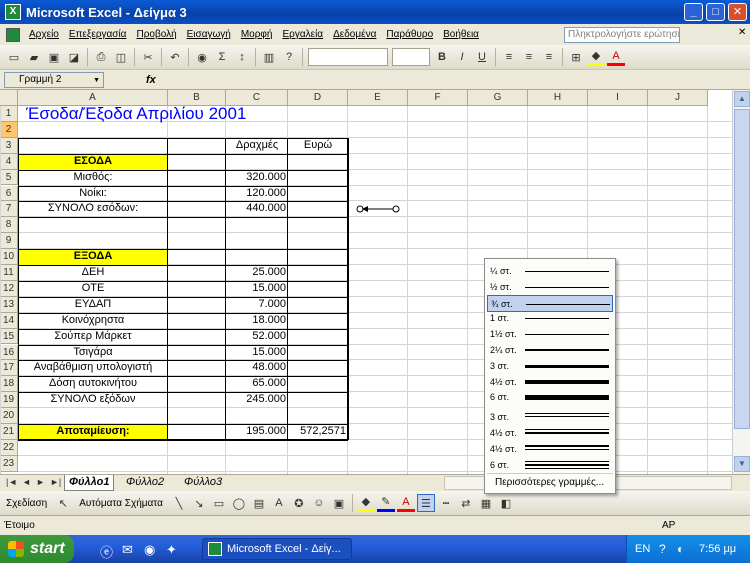 The image size is (750, 563). What do you see at coordinates (446, 503) in the screenshot?
I see `dash-style-icon: ┅` at bounding box center [446, 503].